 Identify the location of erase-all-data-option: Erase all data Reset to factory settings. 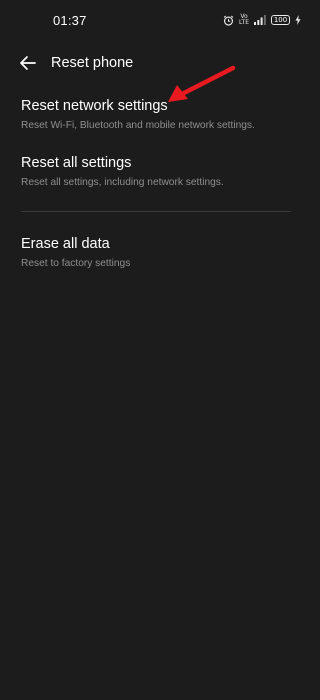
(157, 257).